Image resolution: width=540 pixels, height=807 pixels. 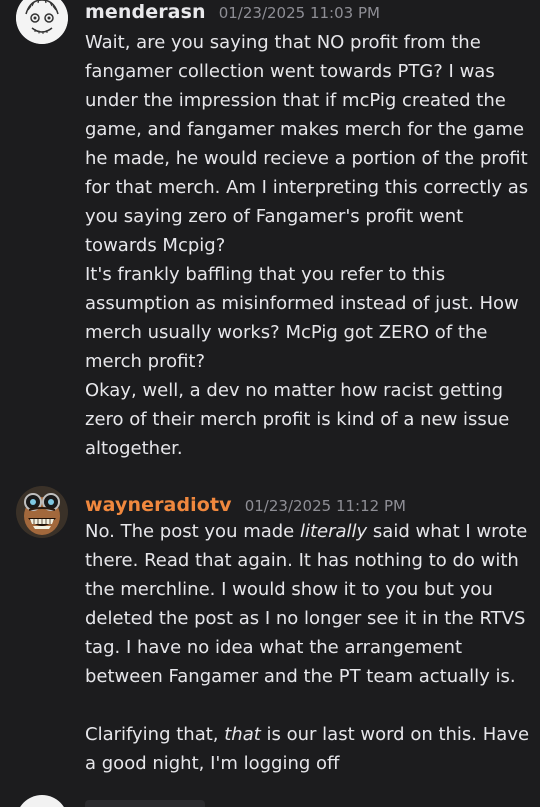 What do you see at coordinates (42, 801) in the screenshot?
I see `next-message-avatar` at bounding box center [42, 801].